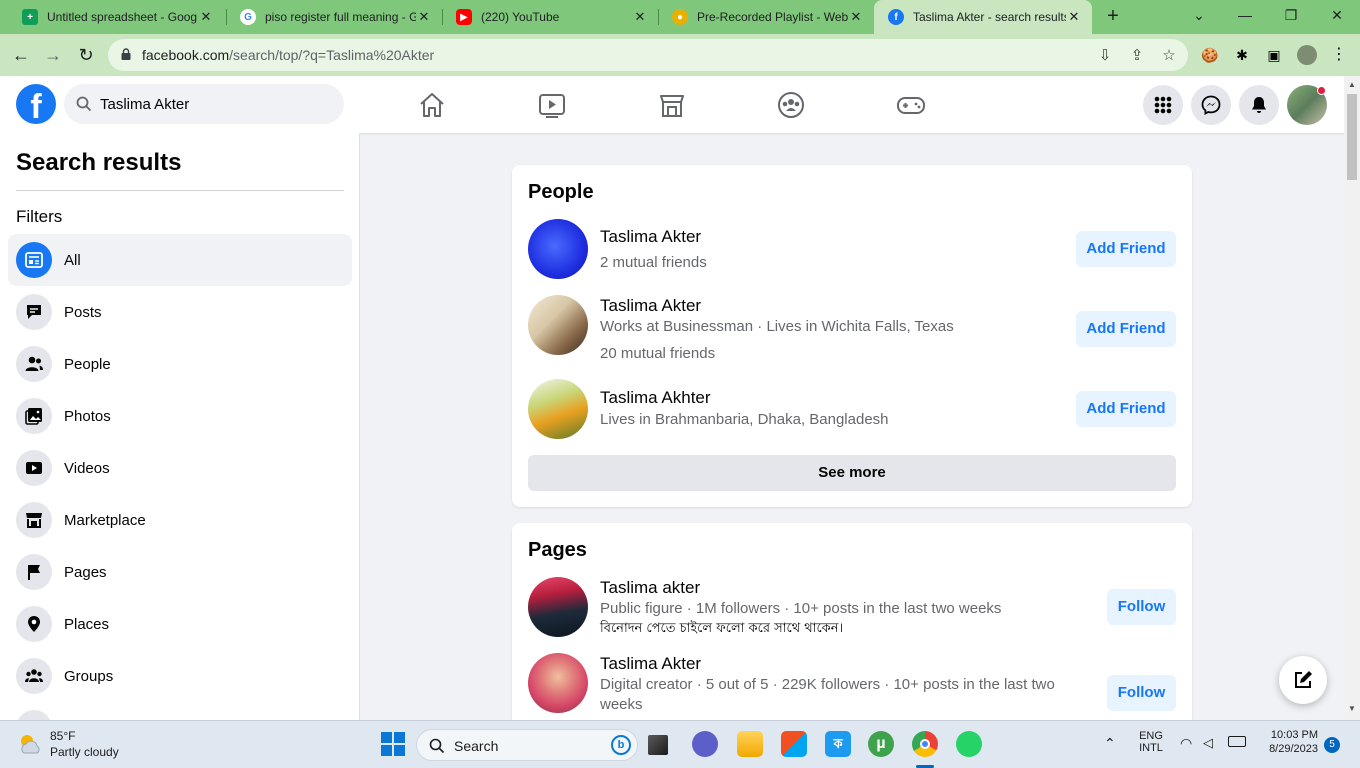 The height and width of the screenshot is (768, 1360). What do you see at coordinates (1352, 708) in the screenshot?
I see `scroll-down-icon: ▼` at bounding box center [1352, 708].